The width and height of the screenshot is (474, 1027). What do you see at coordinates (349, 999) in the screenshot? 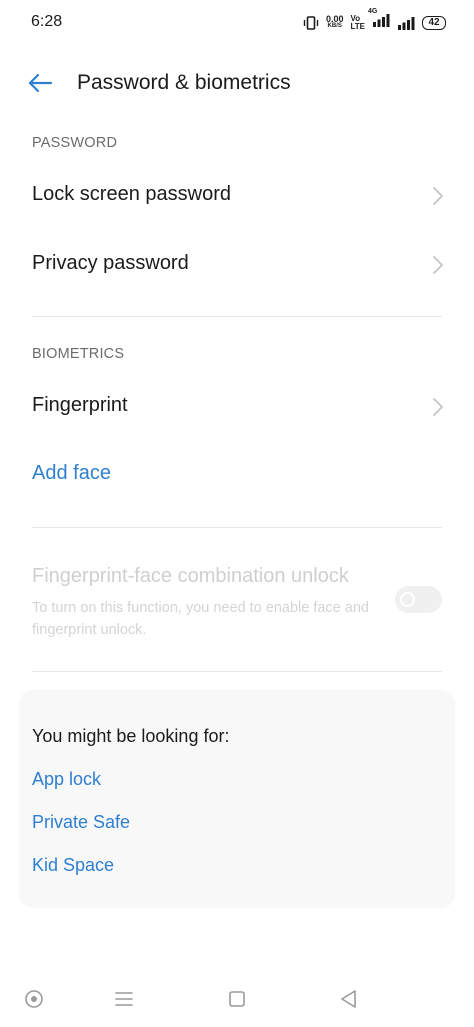
I see `back-icon` at bounding box center [349, 999].